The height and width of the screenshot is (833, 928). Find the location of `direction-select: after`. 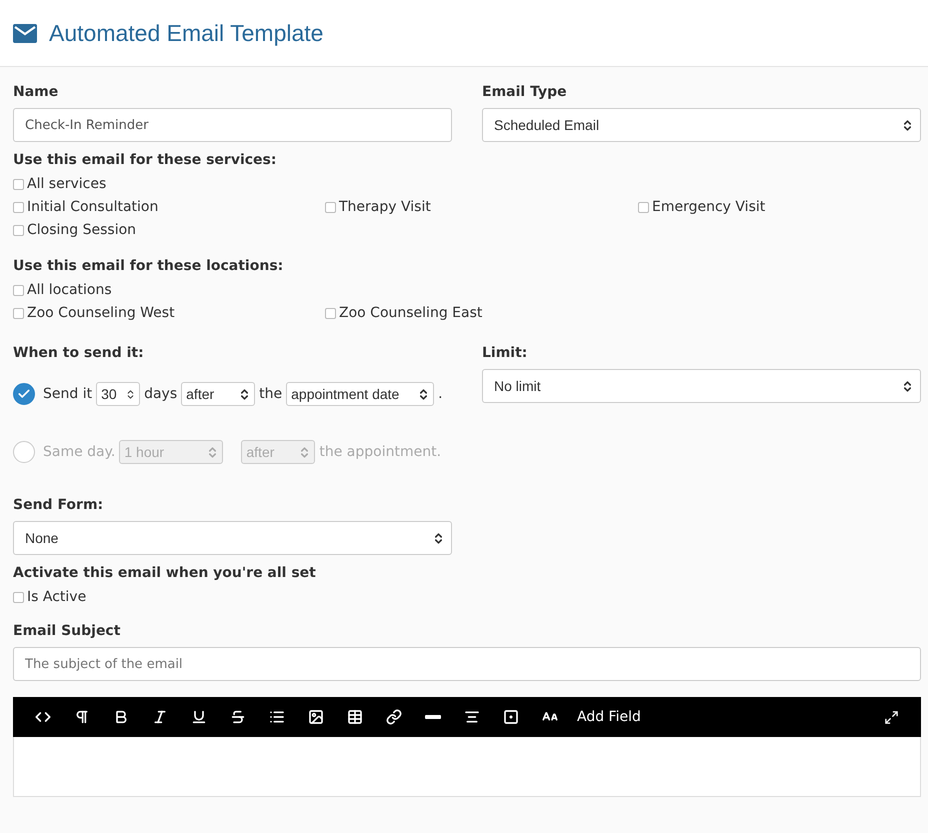

direction-select: after is located at coordinates (218, 394).